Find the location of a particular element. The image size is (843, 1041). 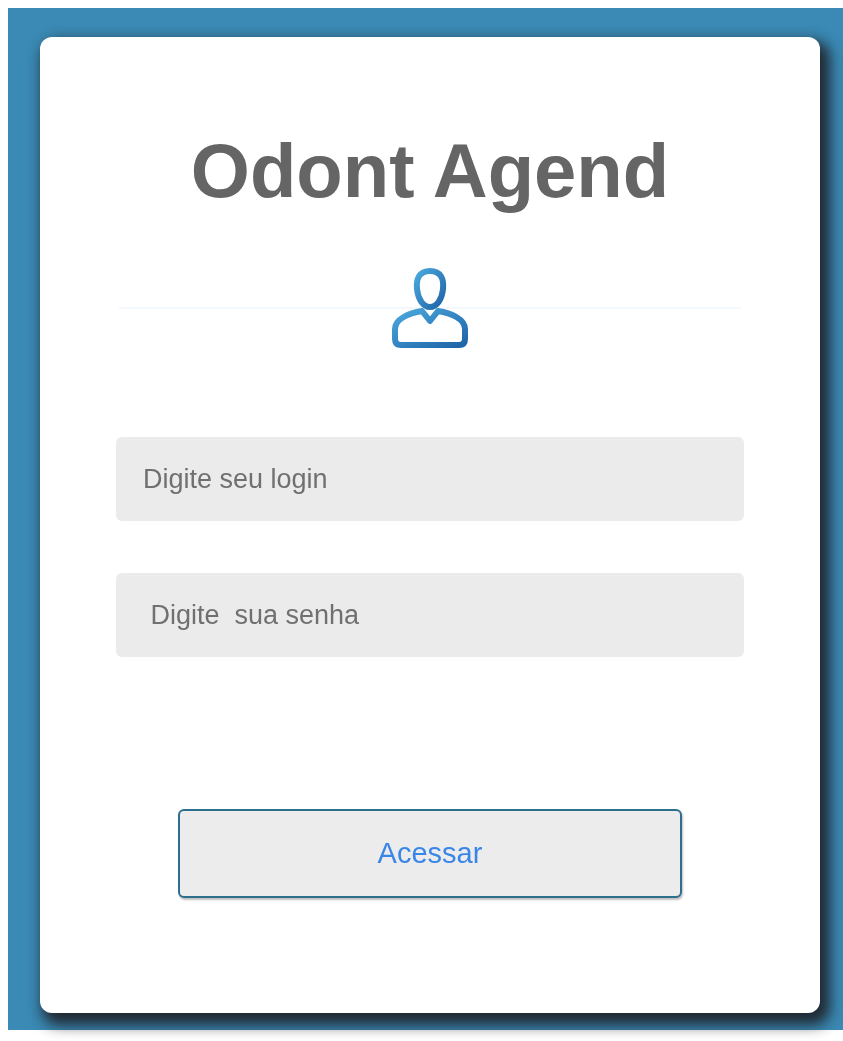

input-field: Digite seu login is located at coordinates (430, 479).